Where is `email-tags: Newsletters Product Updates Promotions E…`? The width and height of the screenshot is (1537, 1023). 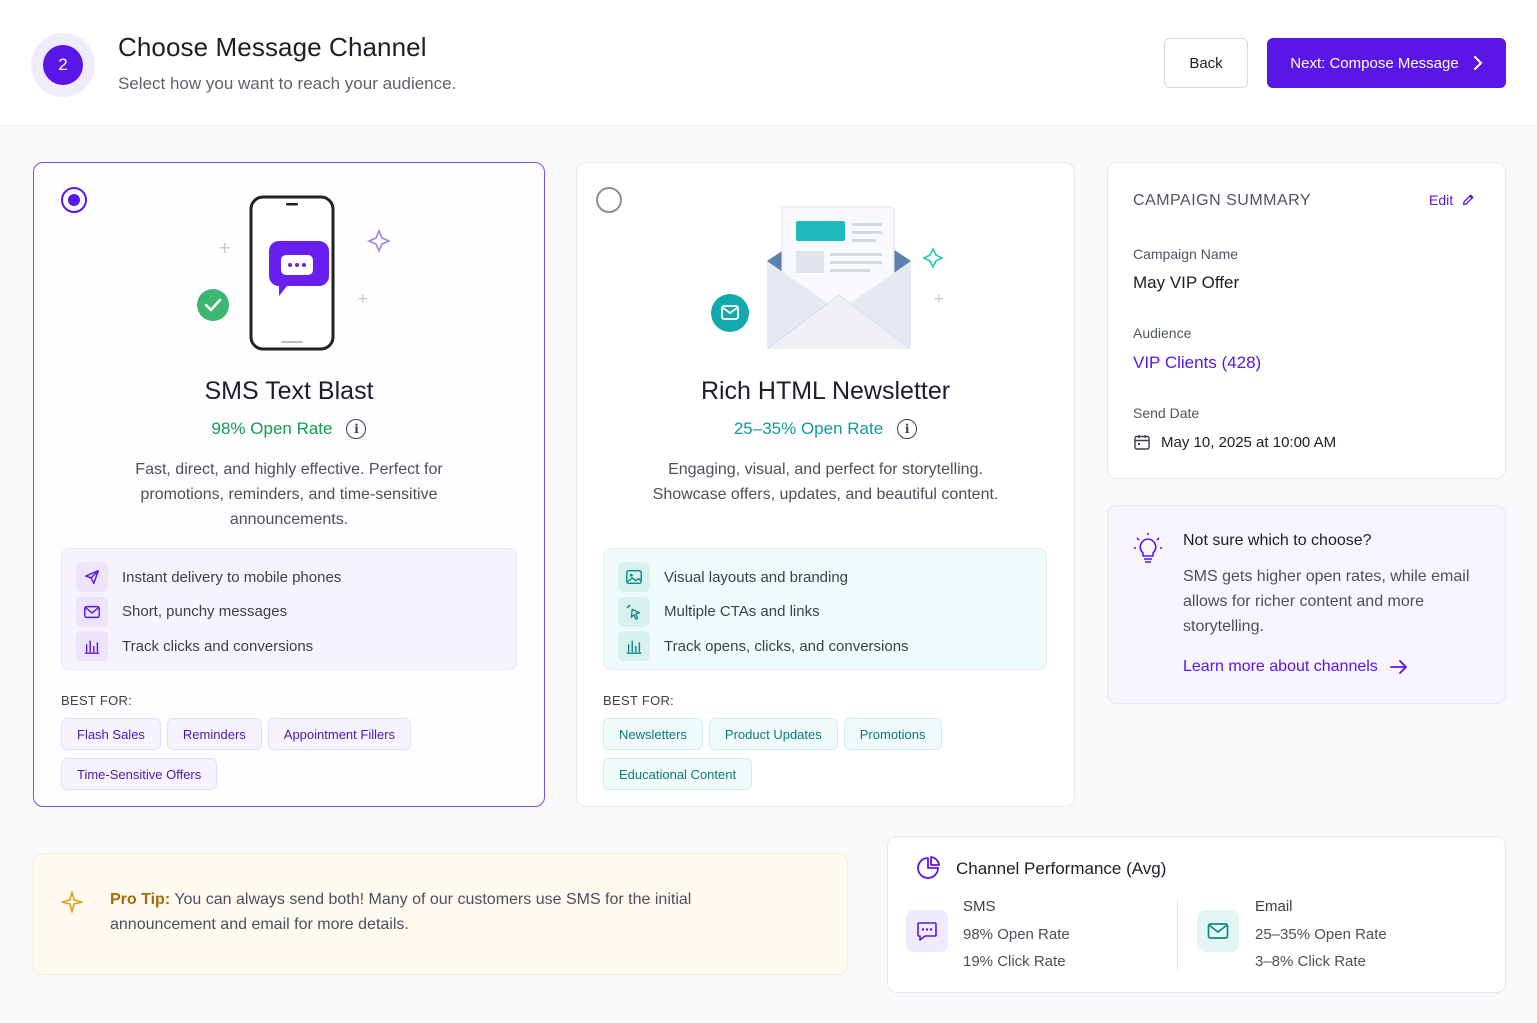
email-tags: Newsletters Product Updates Promotions E… is located at coordinates (818, 754).